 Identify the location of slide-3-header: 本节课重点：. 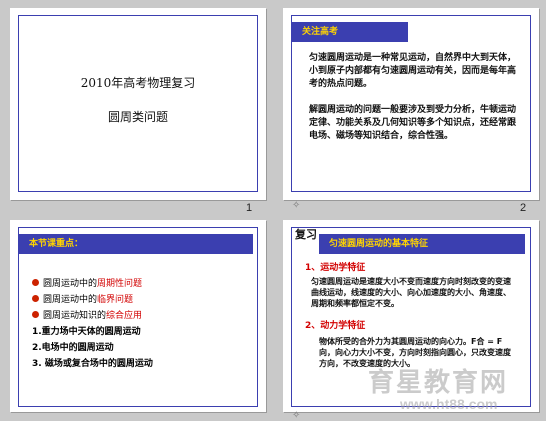
(136, 244).